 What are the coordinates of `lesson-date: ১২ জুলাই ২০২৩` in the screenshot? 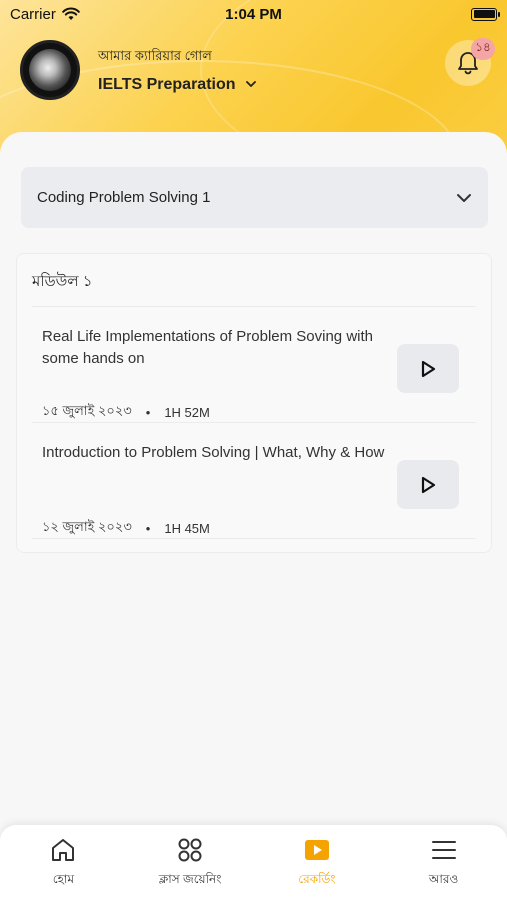 It's located at (87, 526).